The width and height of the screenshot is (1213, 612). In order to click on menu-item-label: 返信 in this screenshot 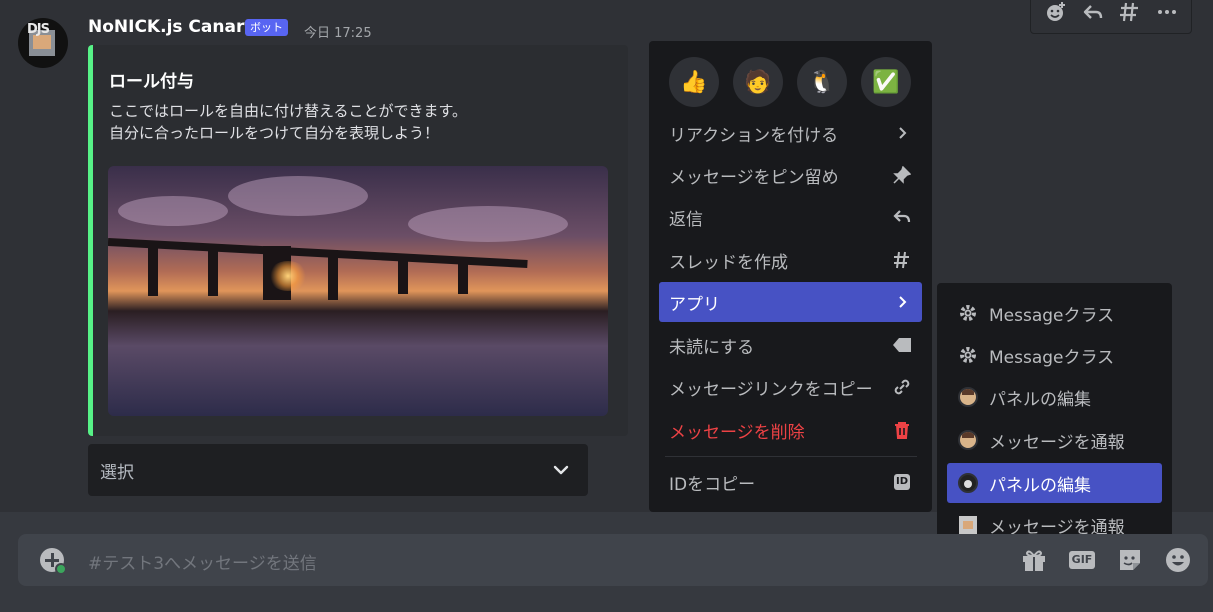, I will do `click(686, 219)`.